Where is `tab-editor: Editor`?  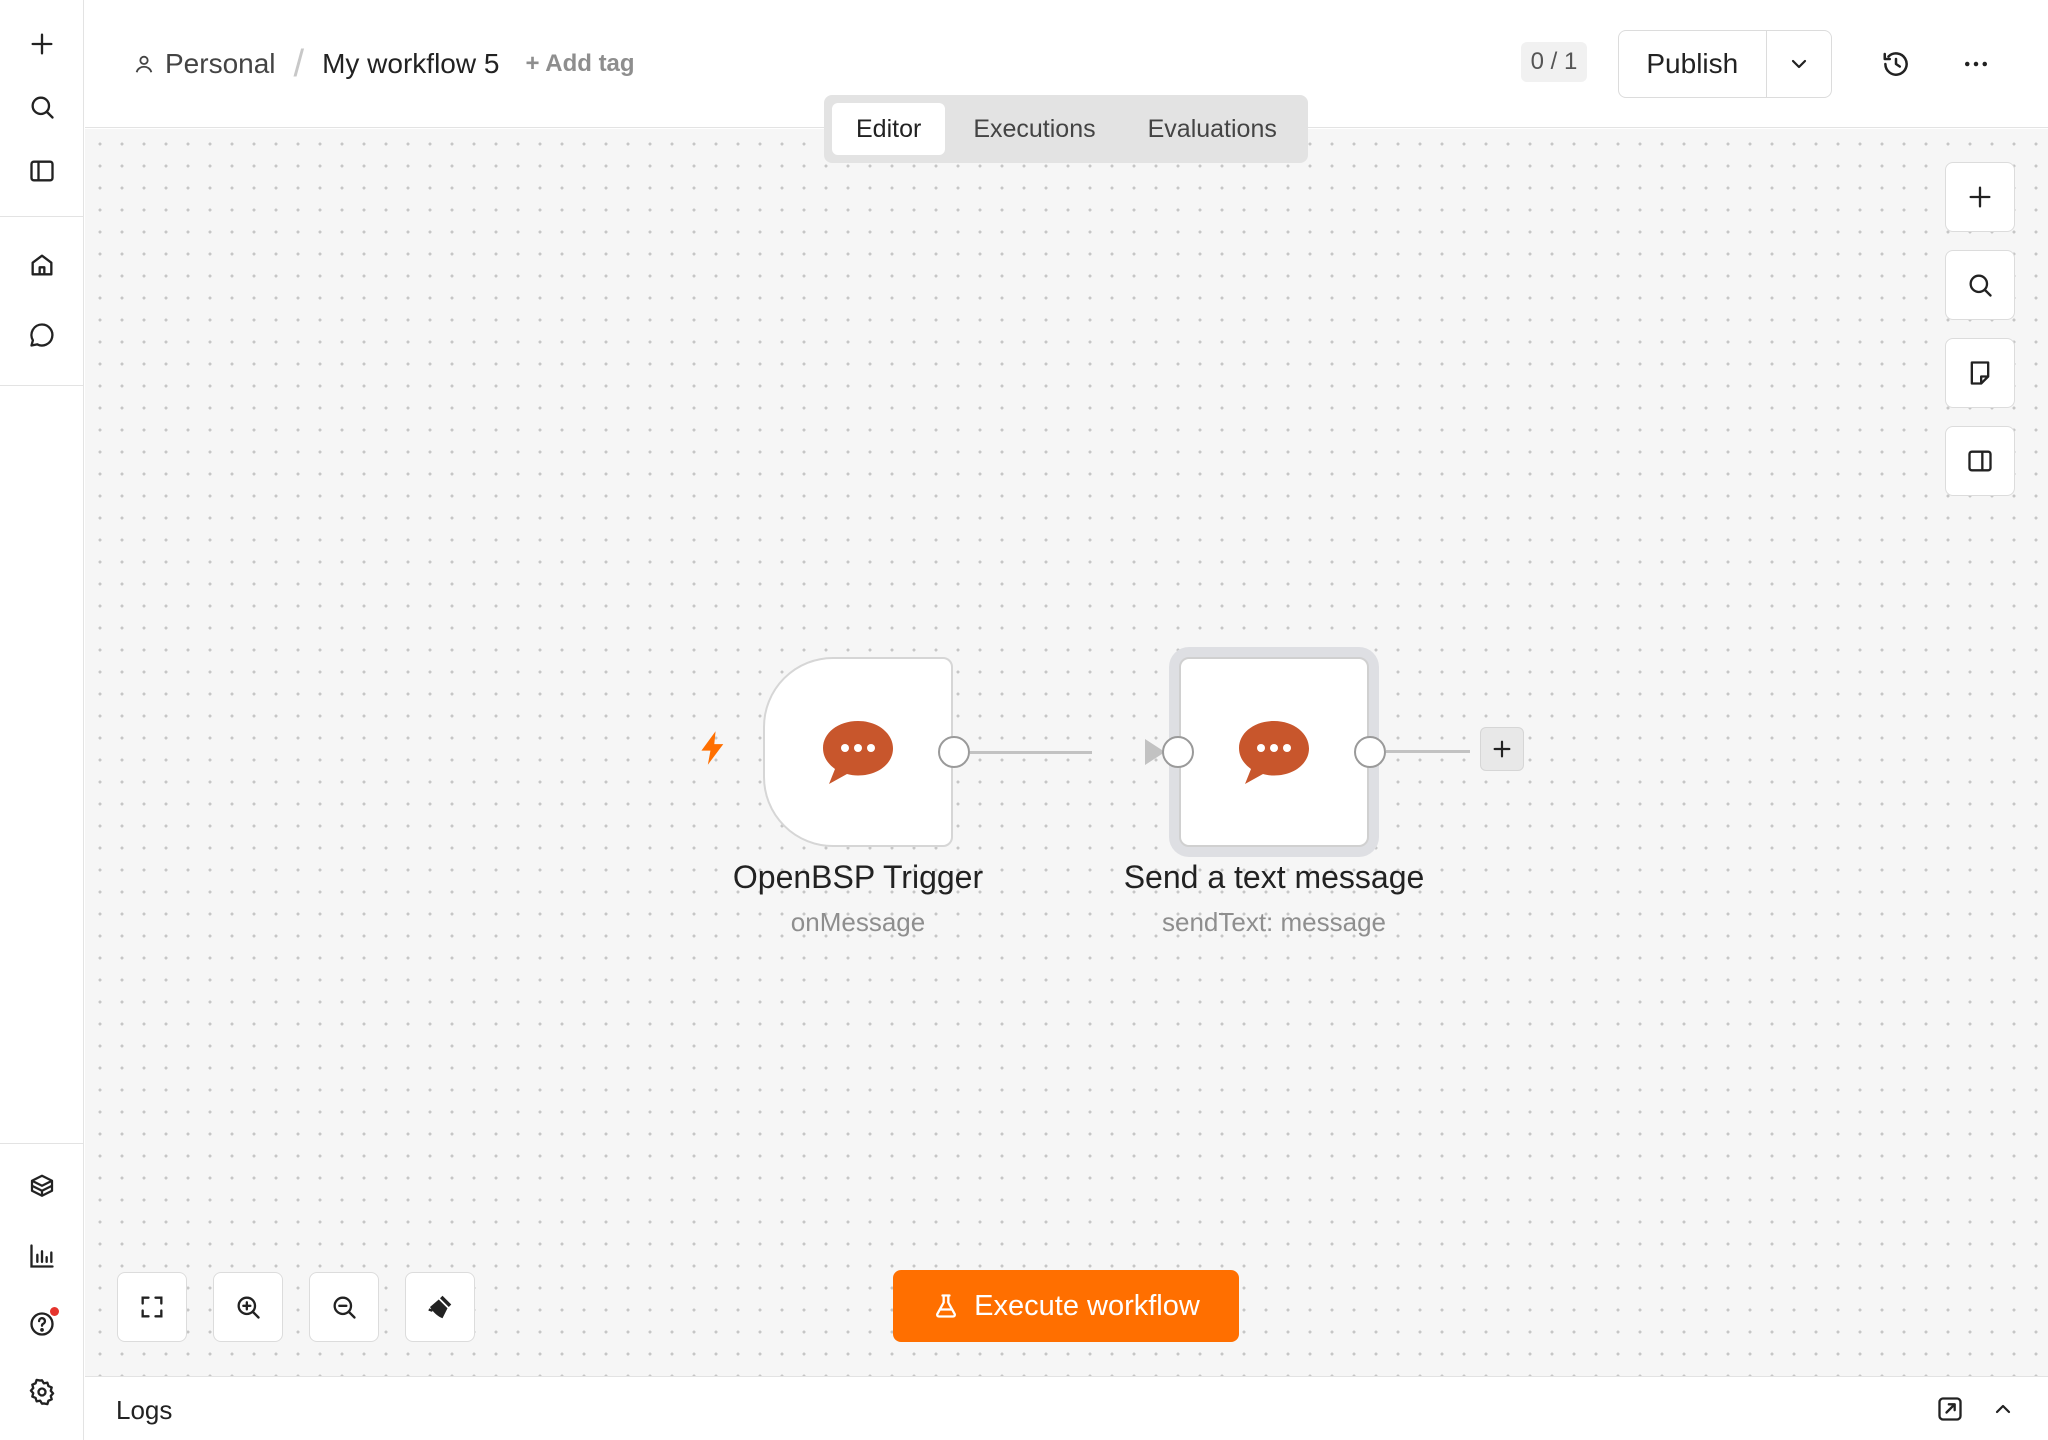 tab-editor: Editor is located at coordinates (889, 129).